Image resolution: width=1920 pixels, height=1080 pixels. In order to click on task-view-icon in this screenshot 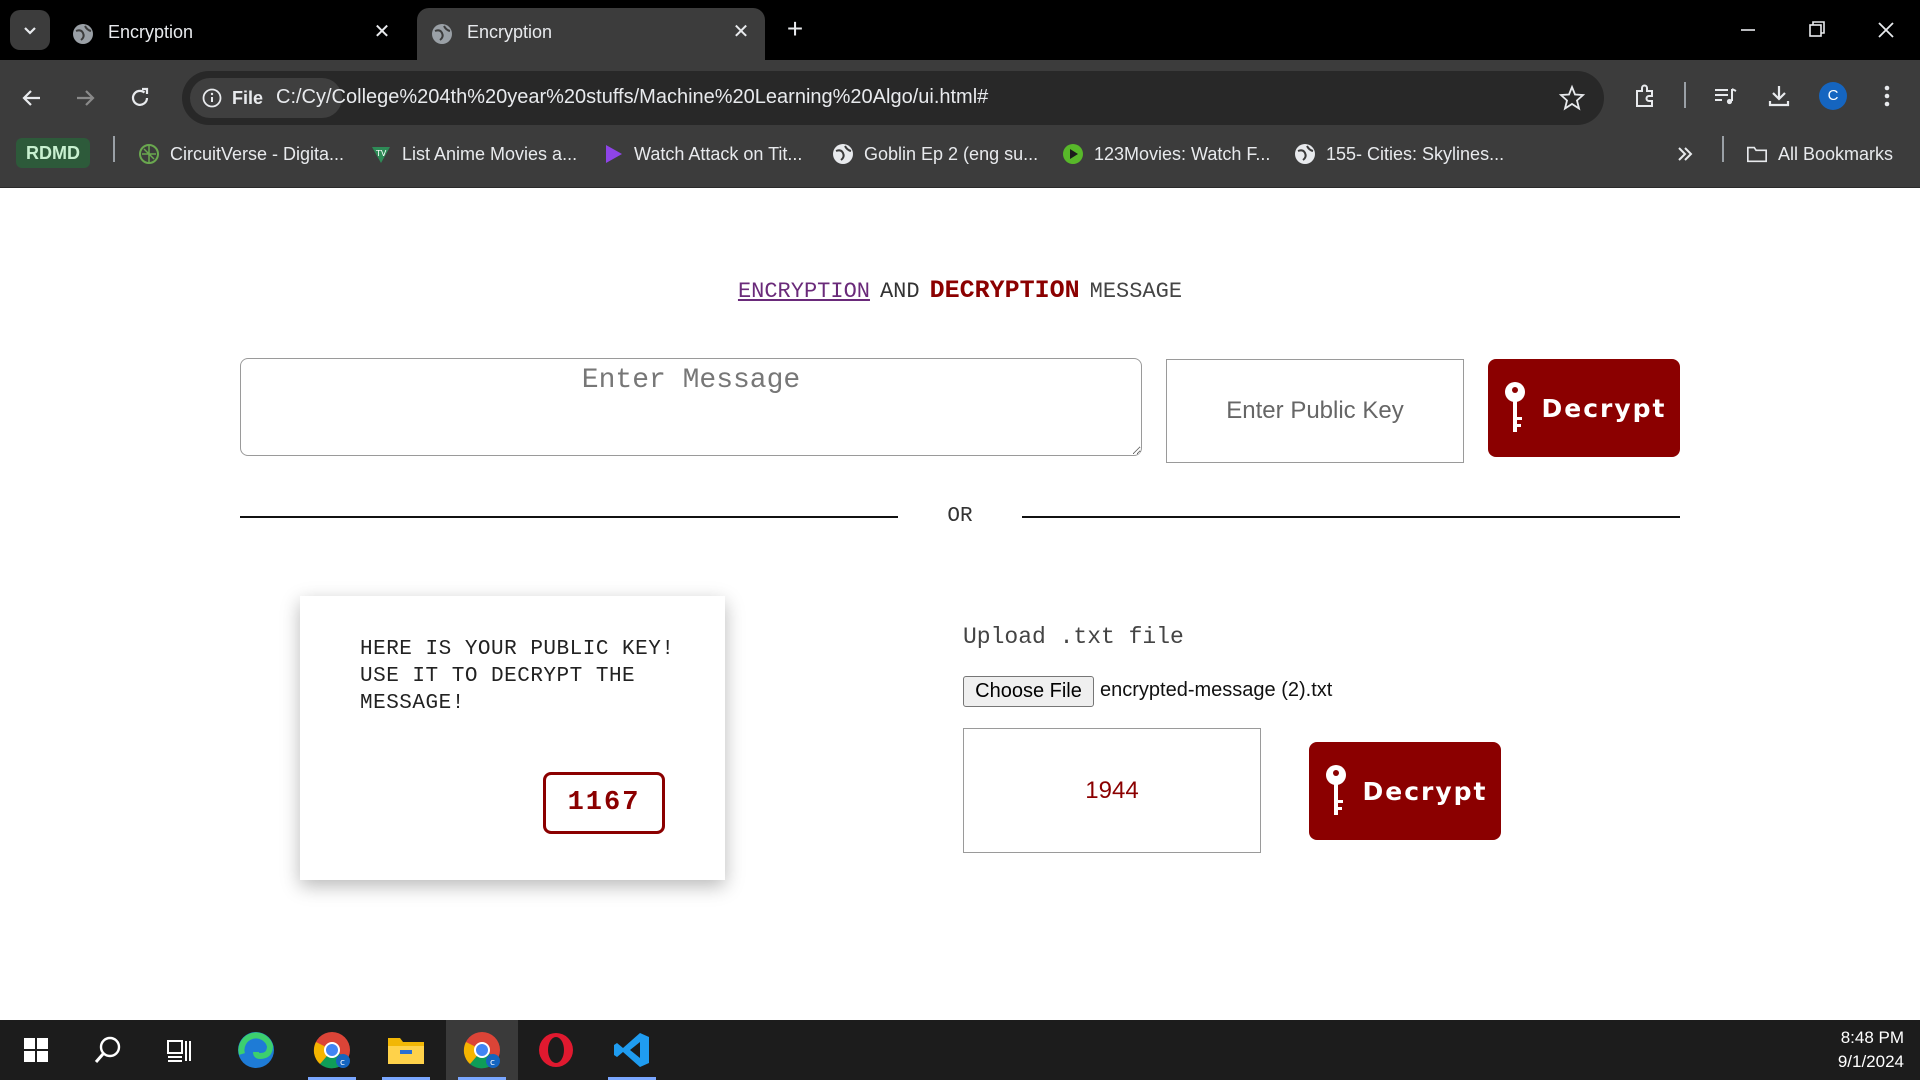, I will do `click(180, 1050)`.